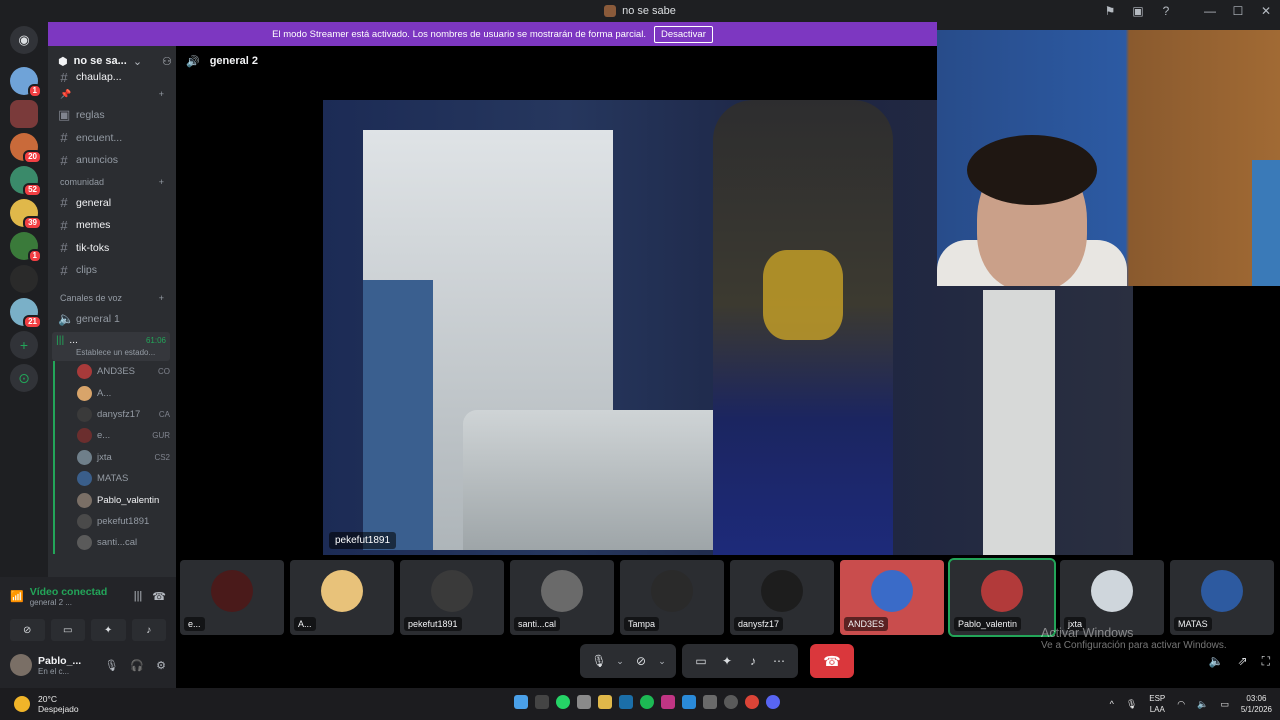 Image resolution: width=1280 pixels, height=720 pixels. What do you see at coordinates (1238, 11) in the screenshot?
I see `maximize-button: ☐` at bounding box center [1238, 11].